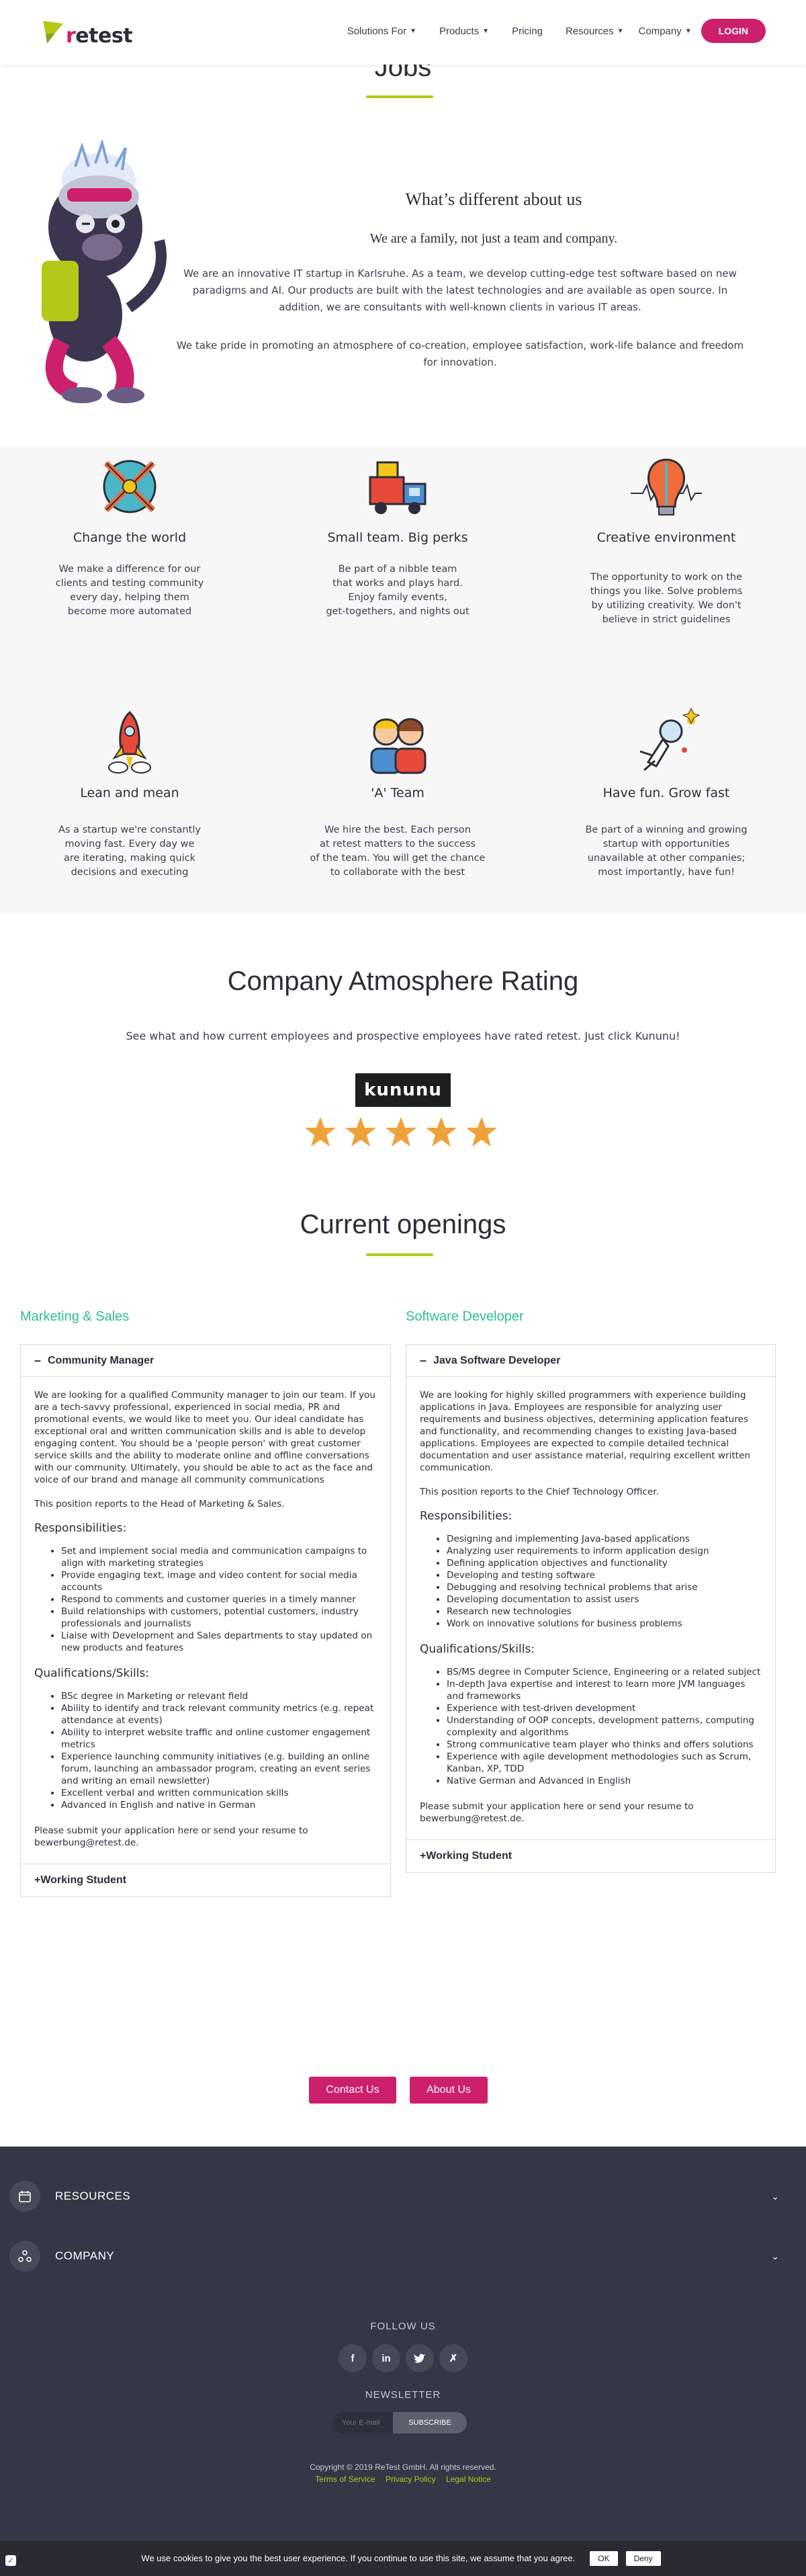 This screenshot has height=2576, width=806. Describe the element at coordinates (345, 2479) in the screenshot. I see `terms-link: Terms of Service` at that location.